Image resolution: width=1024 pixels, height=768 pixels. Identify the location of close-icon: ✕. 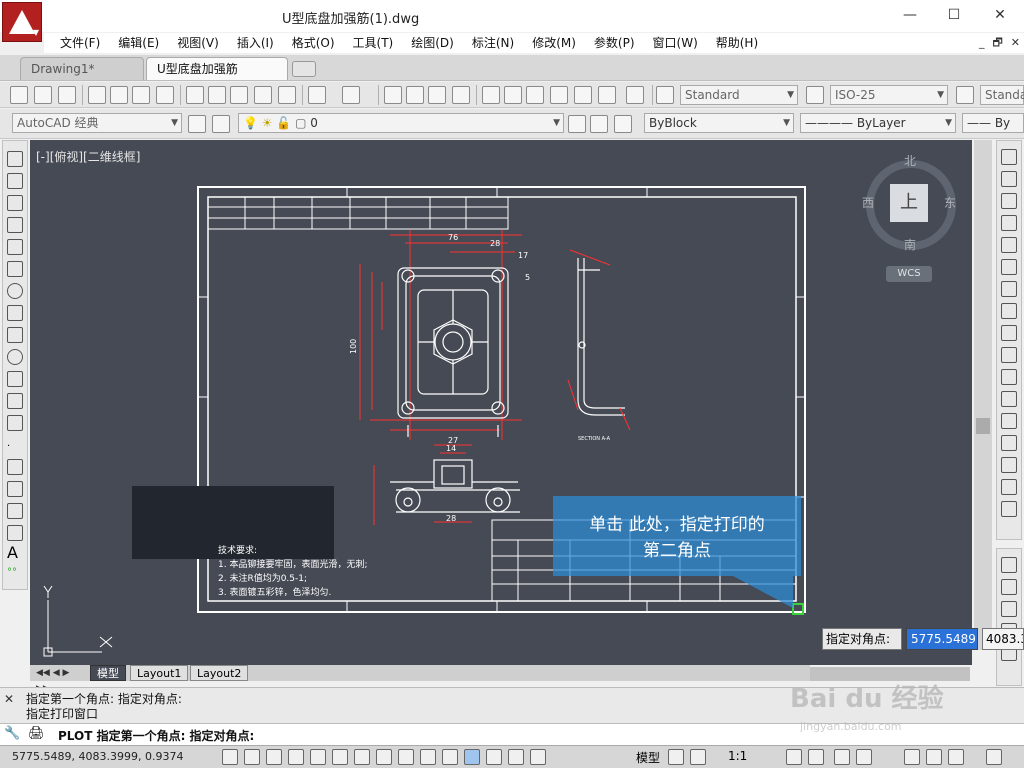
(9, 699).